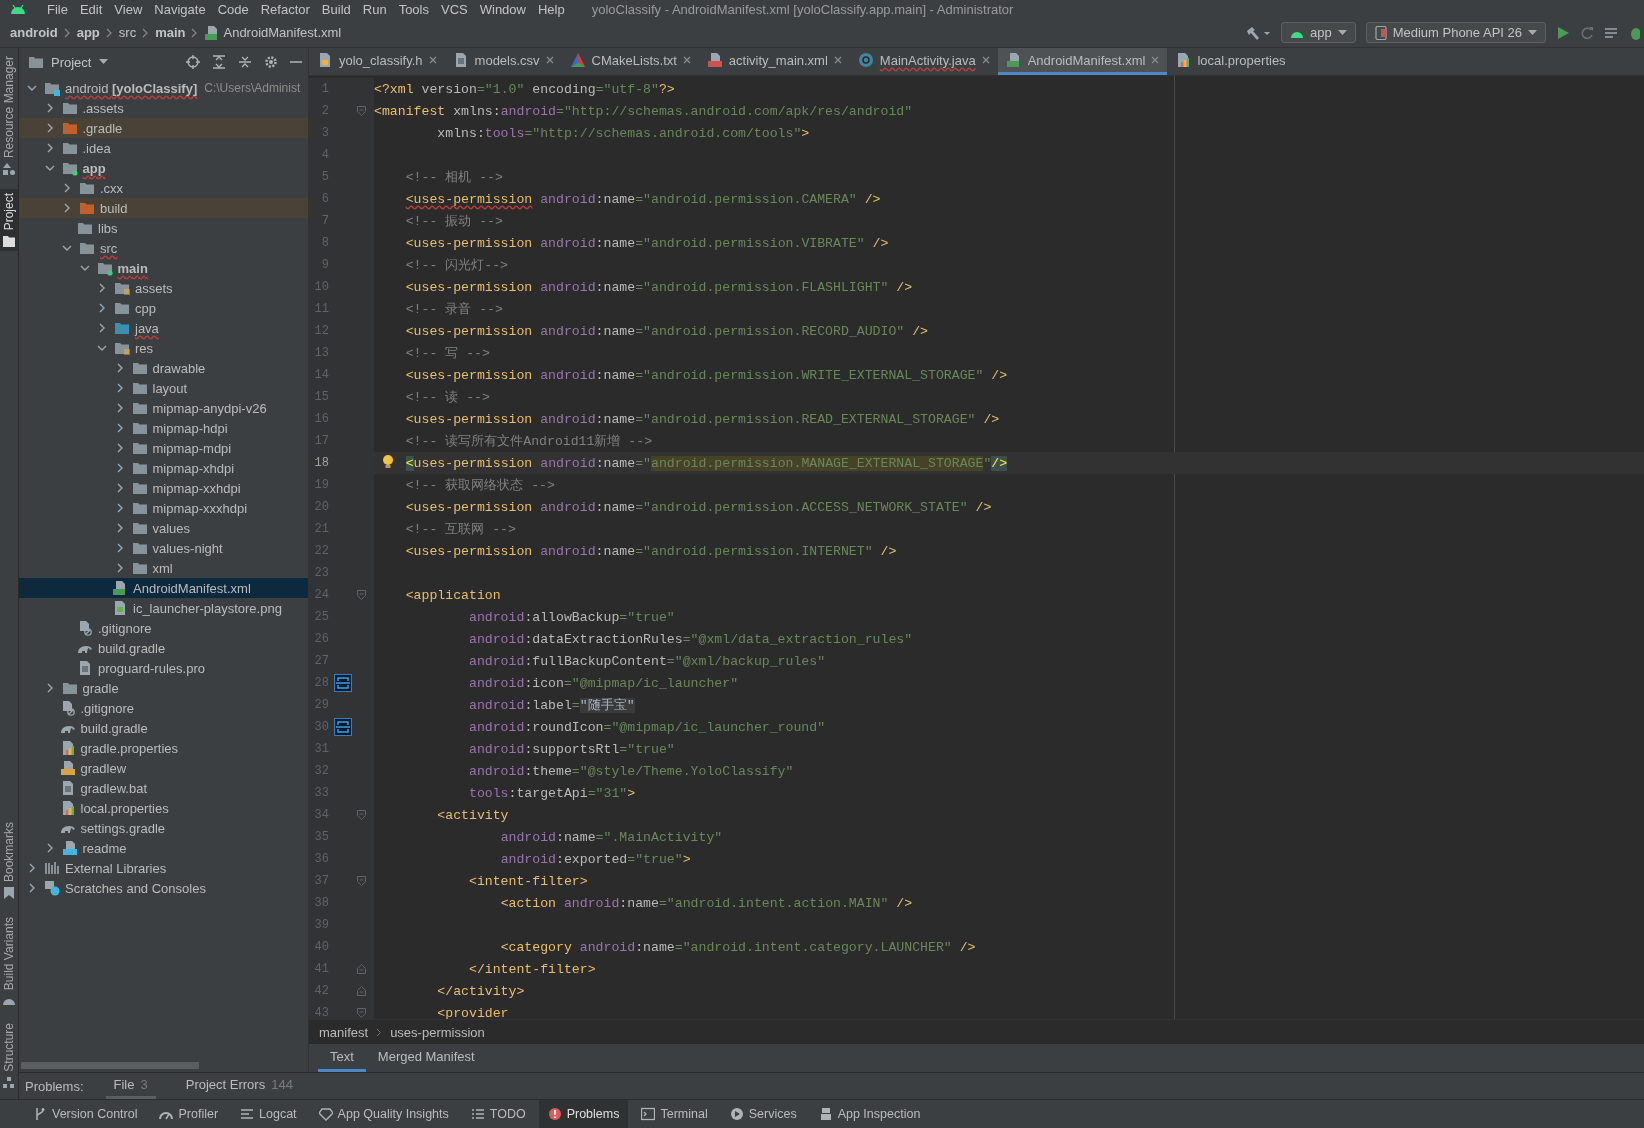 The image size is (1644, 1128). I want to click on tool-window-button: TODO, so click(498, 1114).